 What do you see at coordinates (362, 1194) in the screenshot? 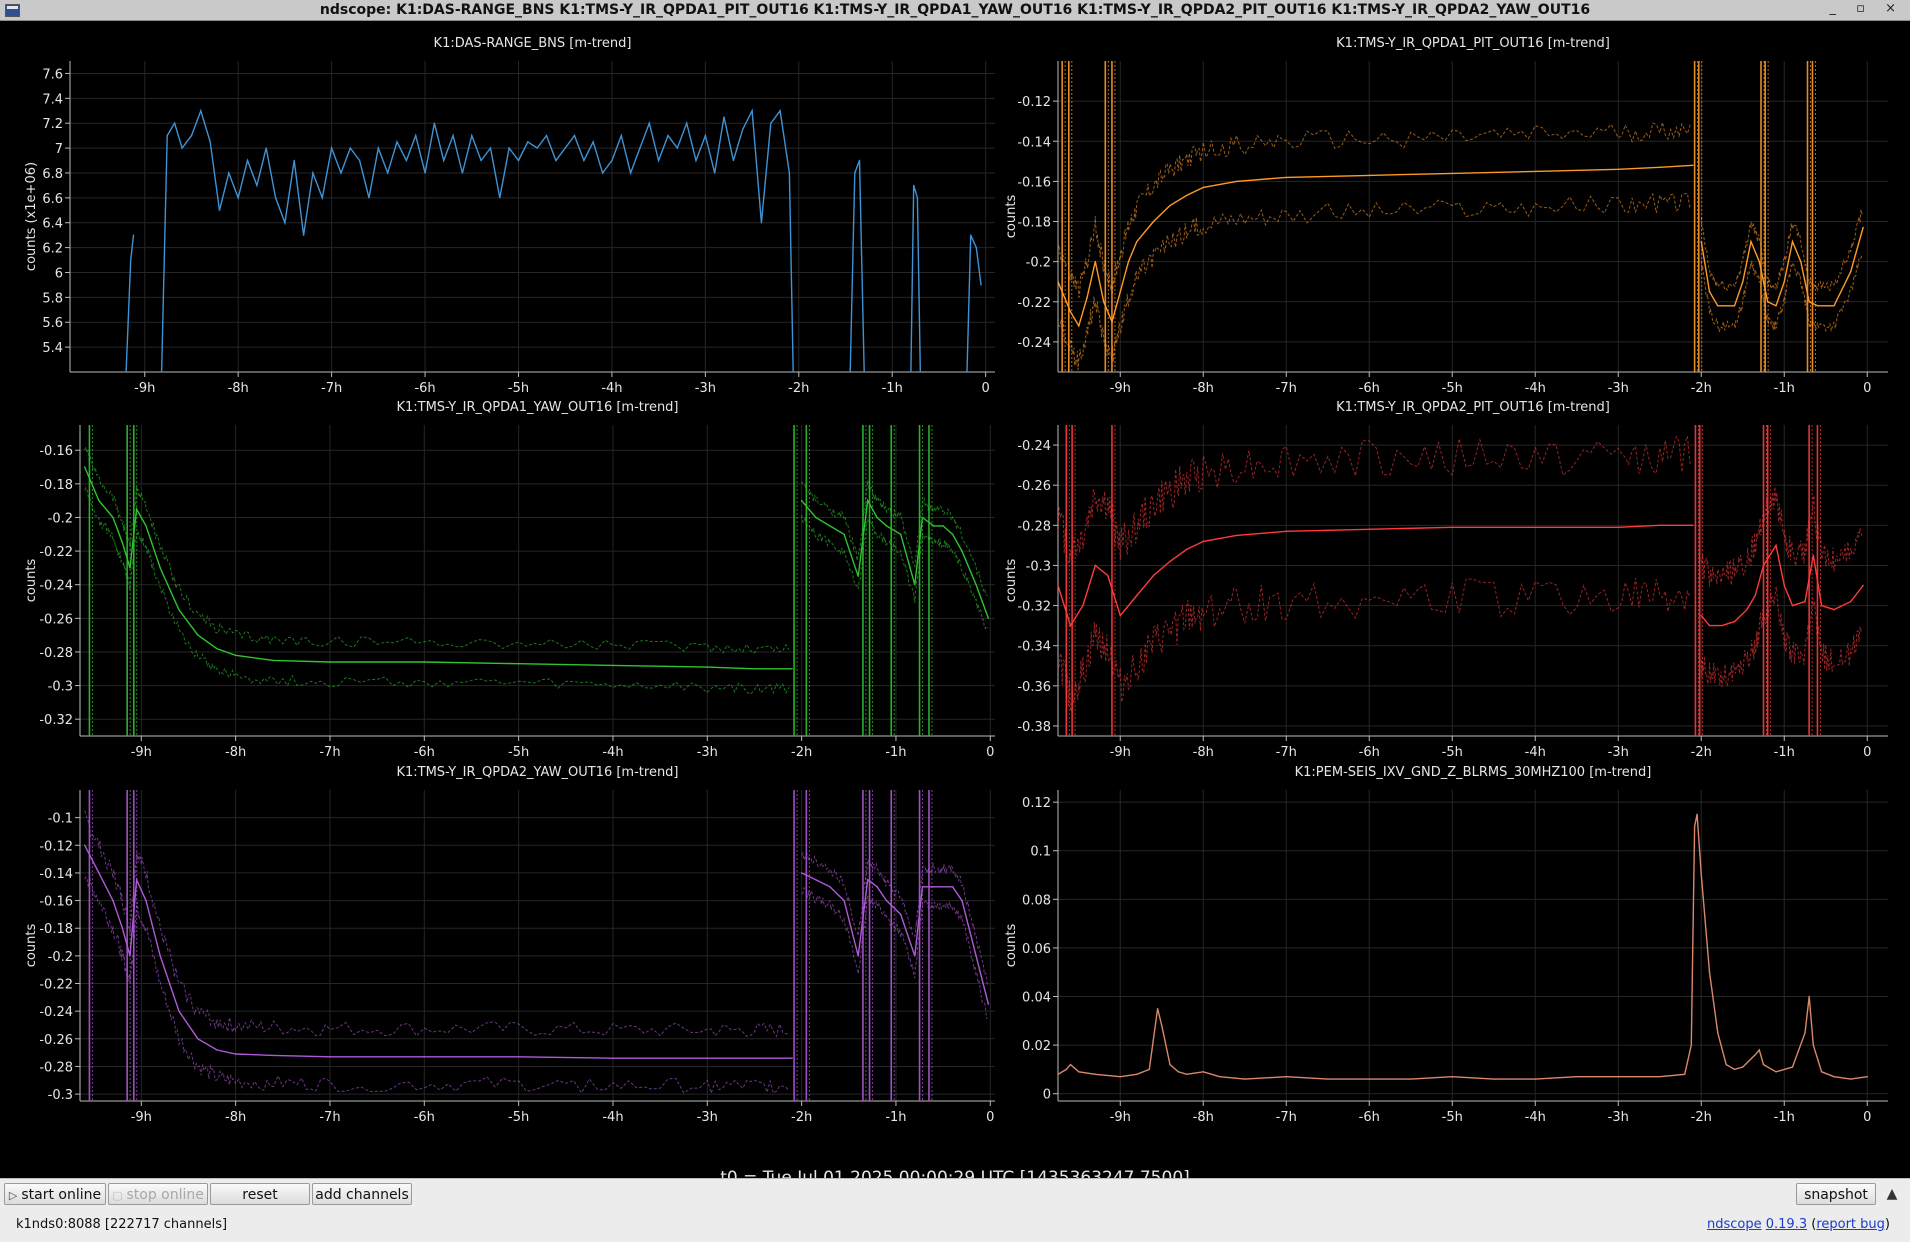
I see `add-channels-button: add channels` at bounding box center [362, 1194].